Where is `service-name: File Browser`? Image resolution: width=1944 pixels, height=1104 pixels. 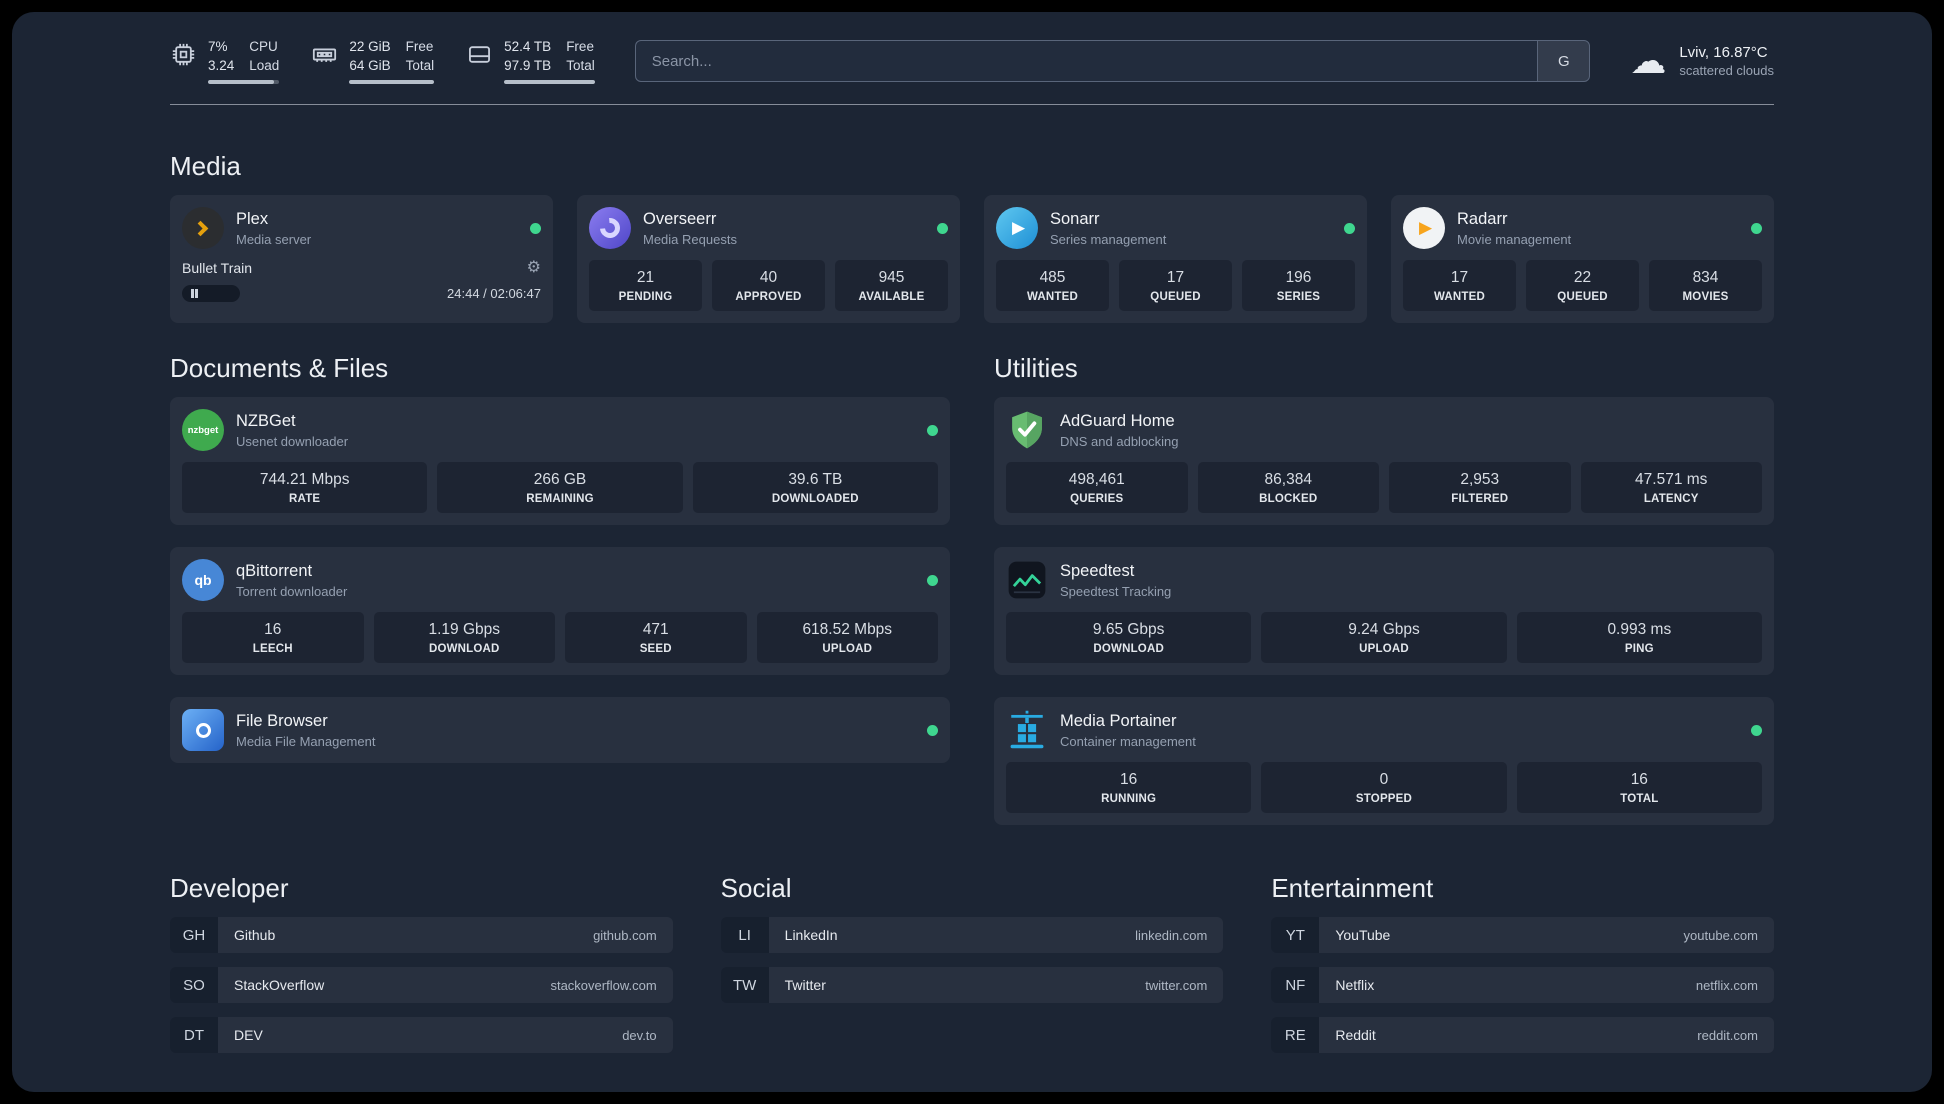
service-name: File Browser is located at coordinates (282, 720).